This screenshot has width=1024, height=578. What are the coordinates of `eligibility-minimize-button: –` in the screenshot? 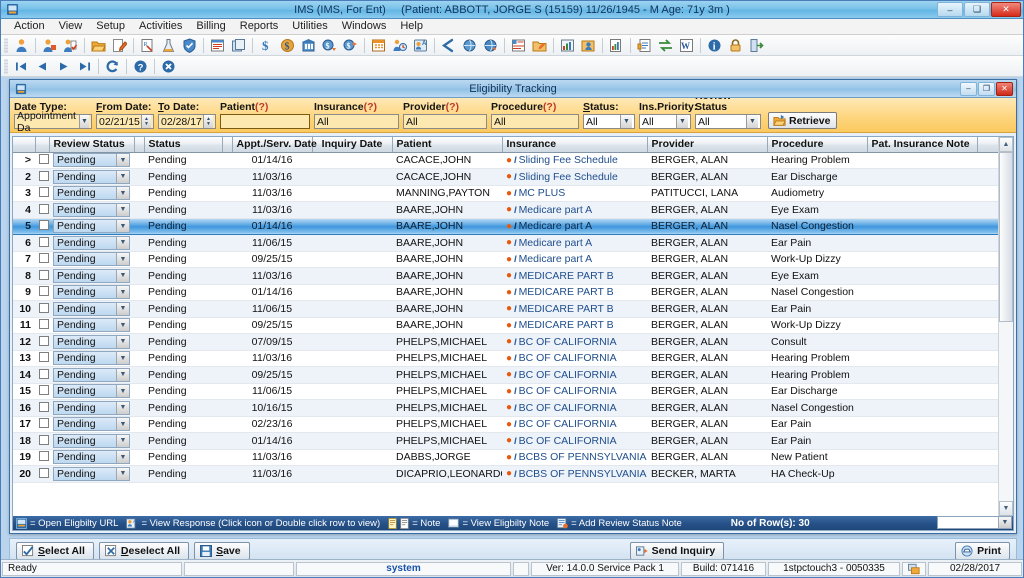 It's located at (968, 88).